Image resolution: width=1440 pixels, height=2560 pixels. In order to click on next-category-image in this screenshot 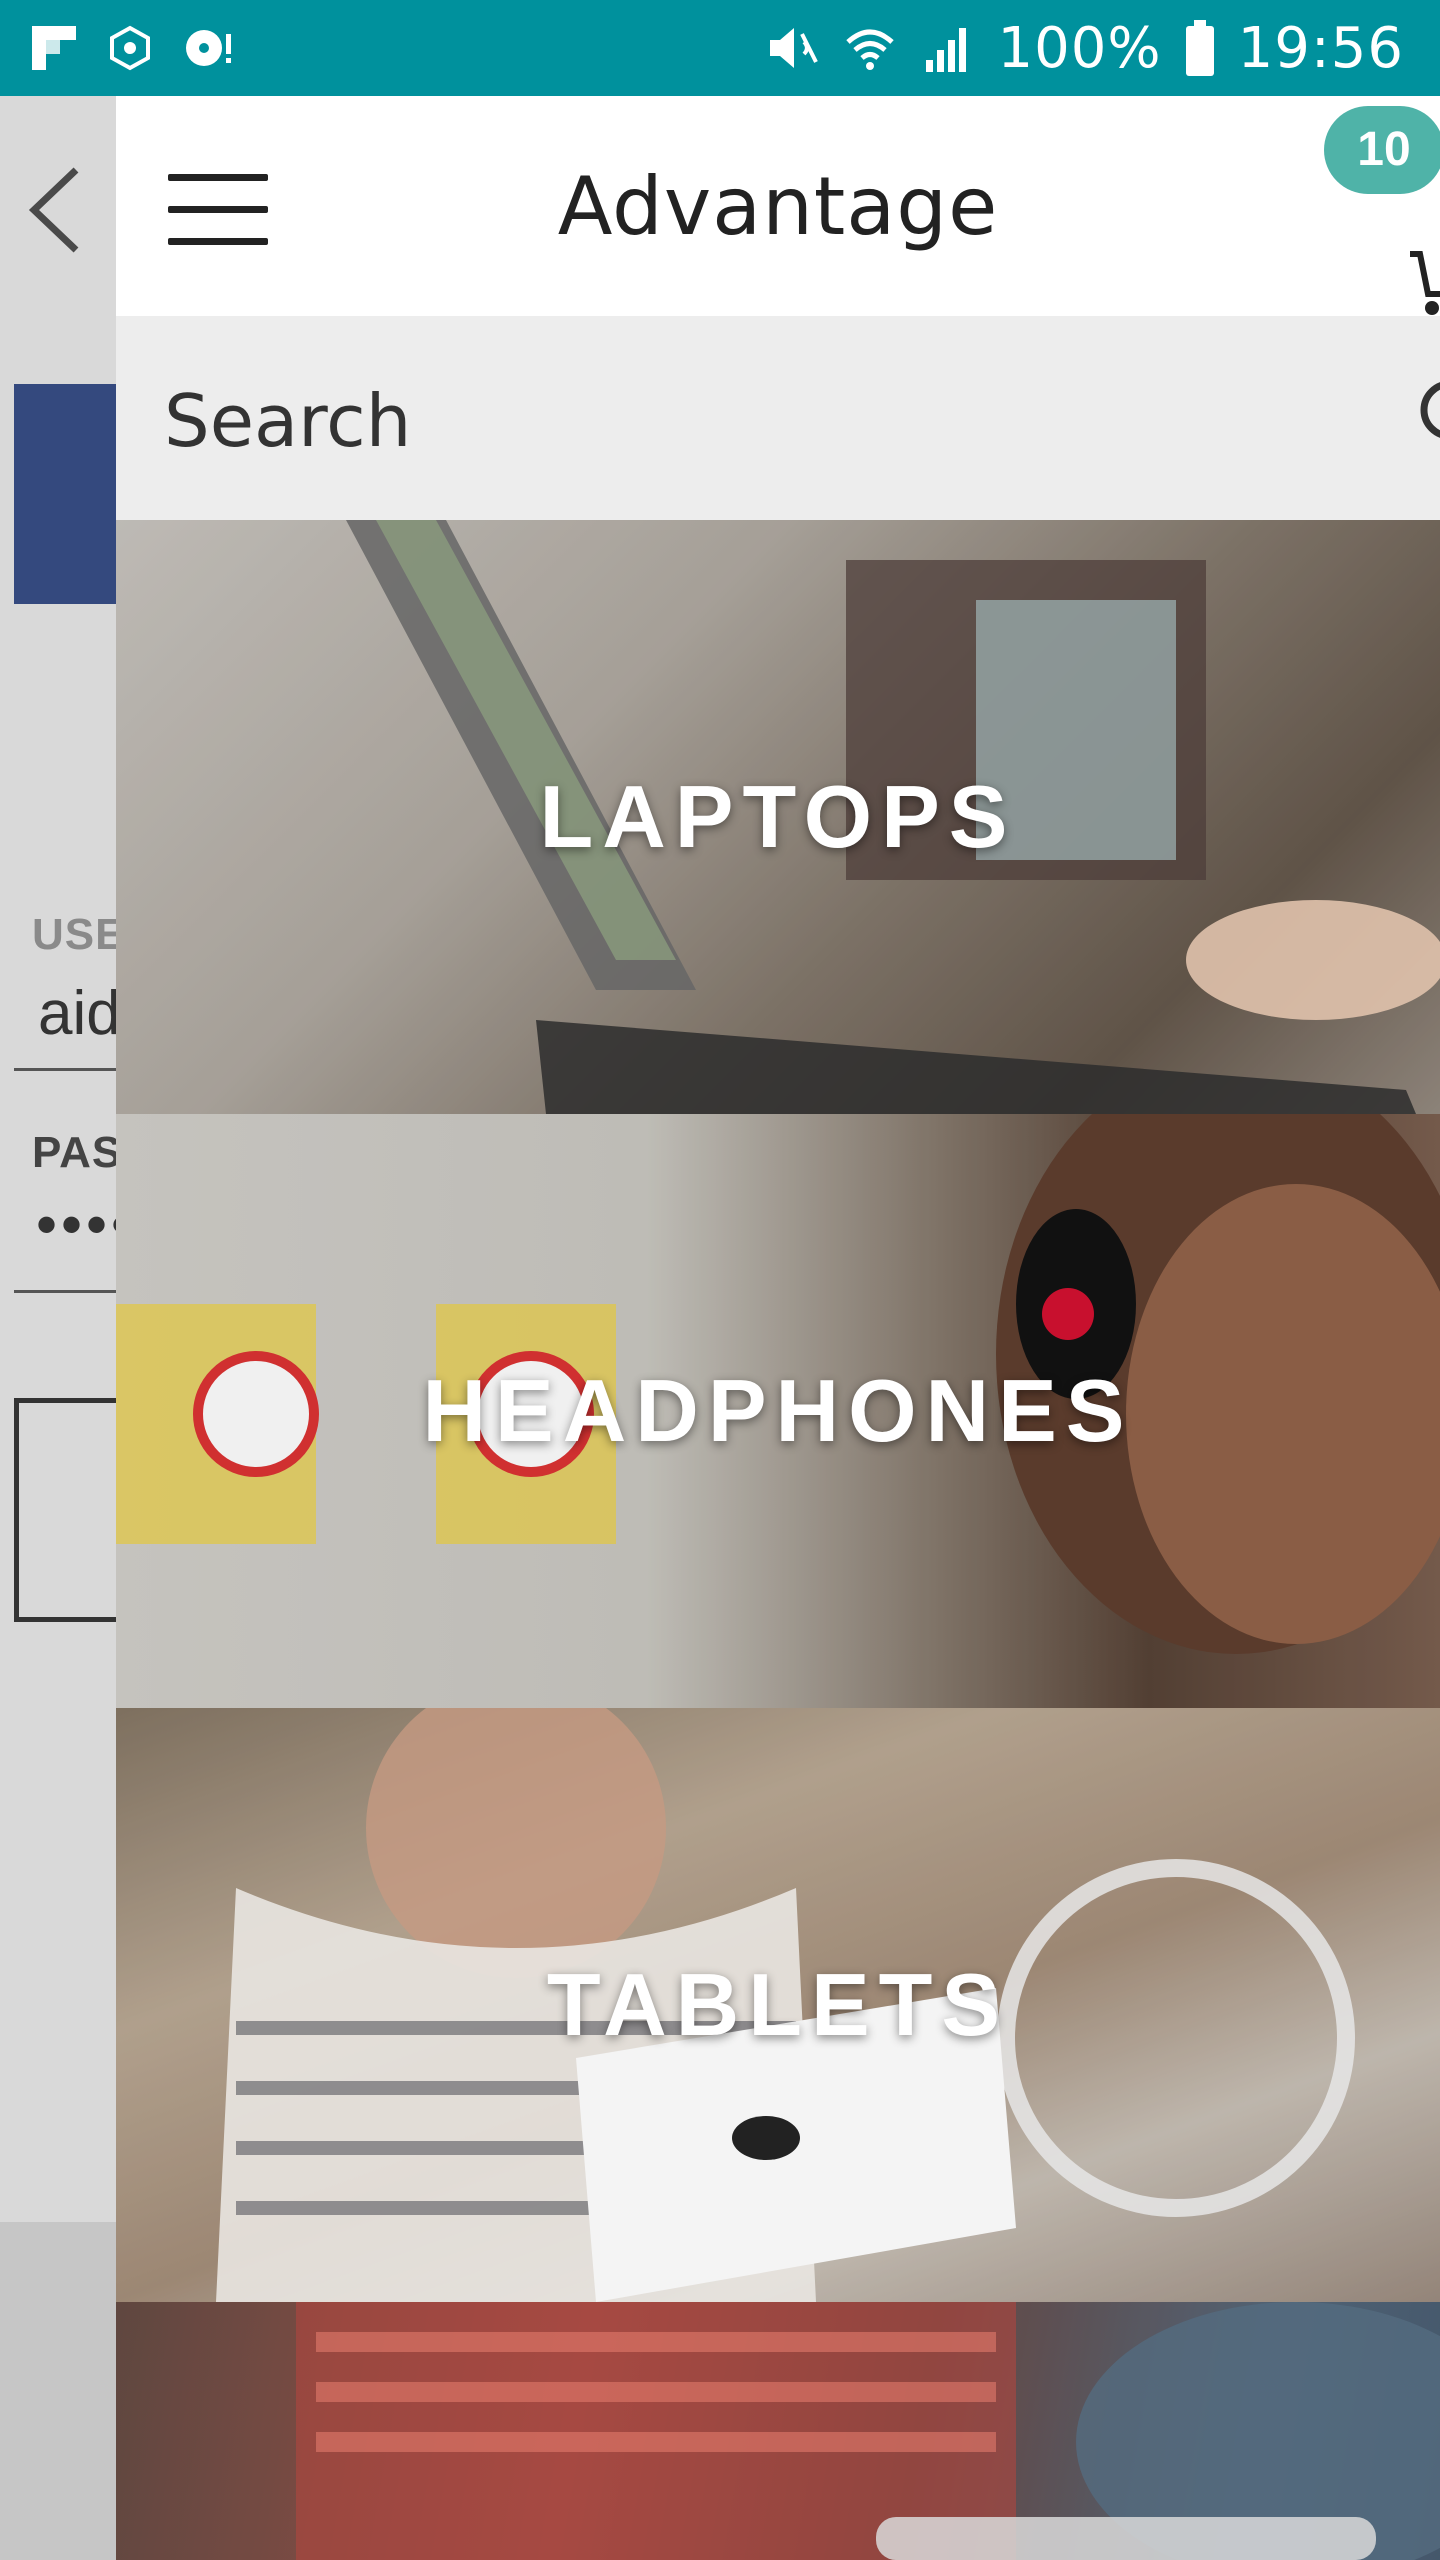, I will do `click(778, 2431)`.